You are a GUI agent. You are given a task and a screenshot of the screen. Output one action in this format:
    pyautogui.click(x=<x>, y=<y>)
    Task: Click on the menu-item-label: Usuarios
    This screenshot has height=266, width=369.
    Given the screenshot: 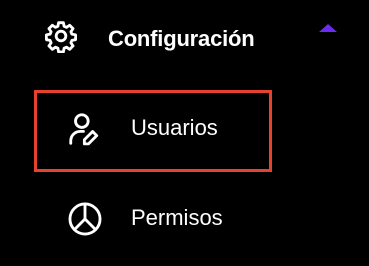 What is the action you would take?
    pyautogui.click(x=174, y=127)
    